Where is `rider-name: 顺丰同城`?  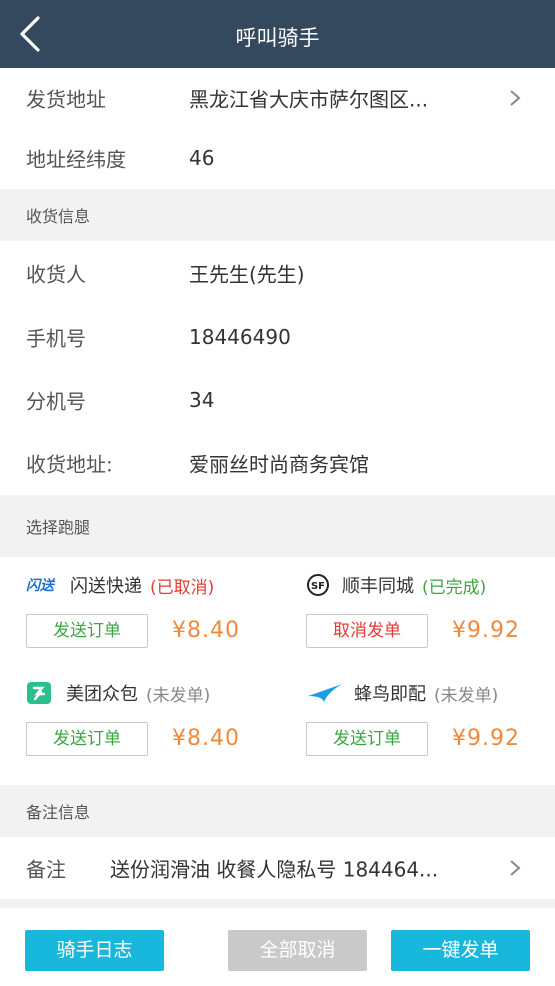
rider-name: 顺丰同城 is located at coordinates (378, 586).